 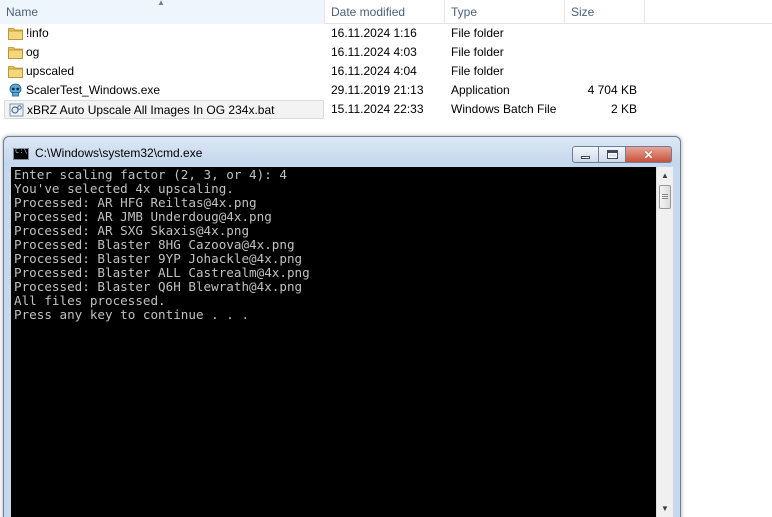 What do you see at coordinates (342, 151) in the screenshot?
I see `cmd-title-bar: C:\ C:\Windows\system32\cmd.exe ✕` at bounding box center [342, 151].